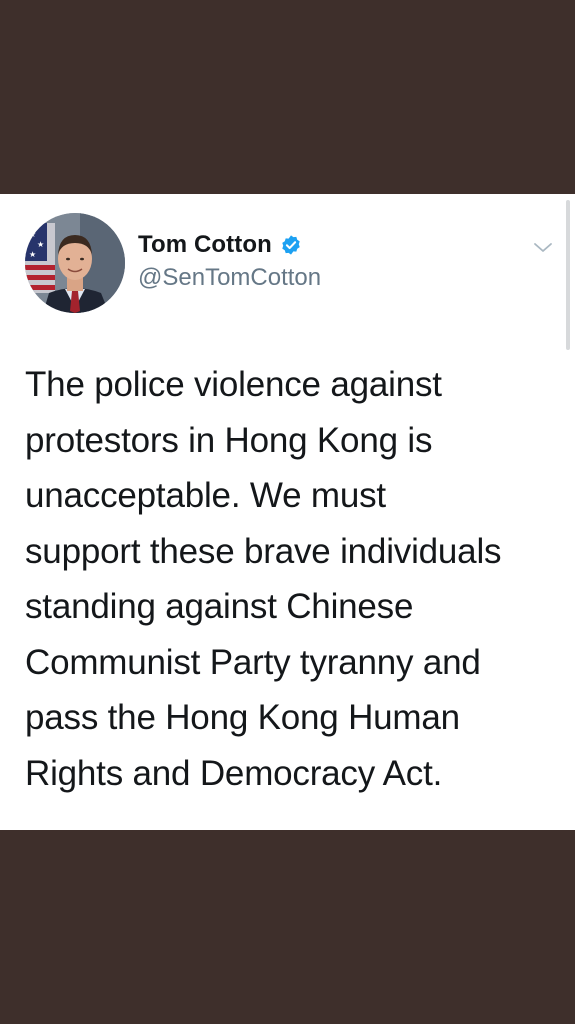 The width and height of the screenshot is (575, 1024). I want to click on avatar: ★ ★ ★, so click(75, 263).